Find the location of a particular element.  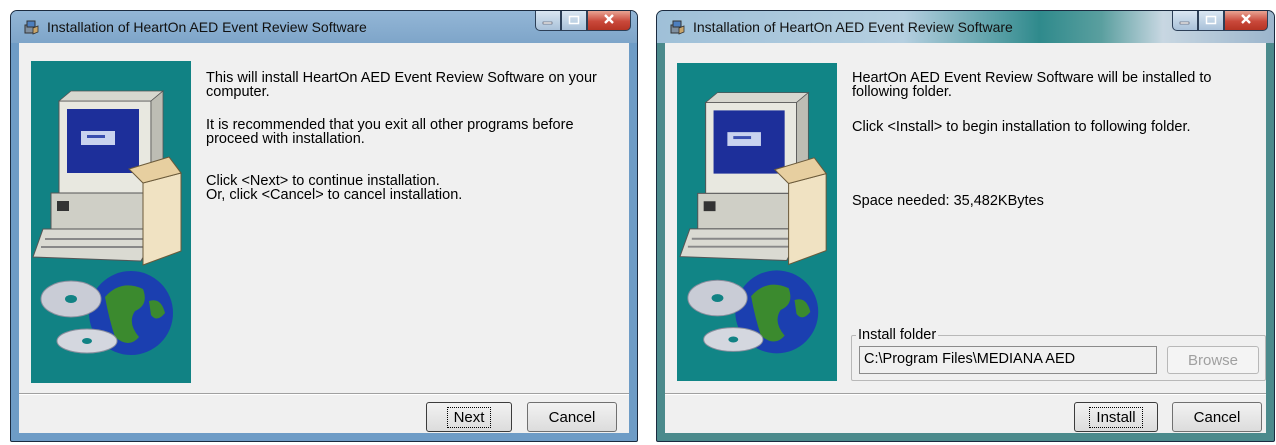

browse-button-label: Browse is located at coordinates (1213, 360).